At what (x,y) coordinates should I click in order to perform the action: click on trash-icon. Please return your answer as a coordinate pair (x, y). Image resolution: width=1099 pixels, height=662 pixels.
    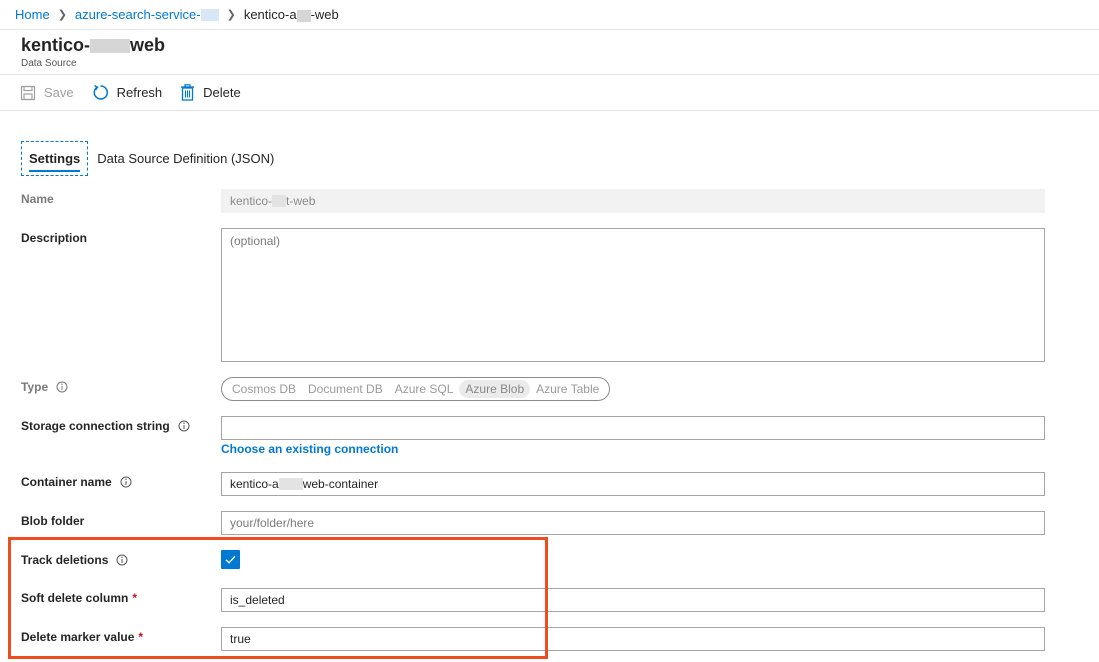
    Looking at the image, I should click on (188, 92).